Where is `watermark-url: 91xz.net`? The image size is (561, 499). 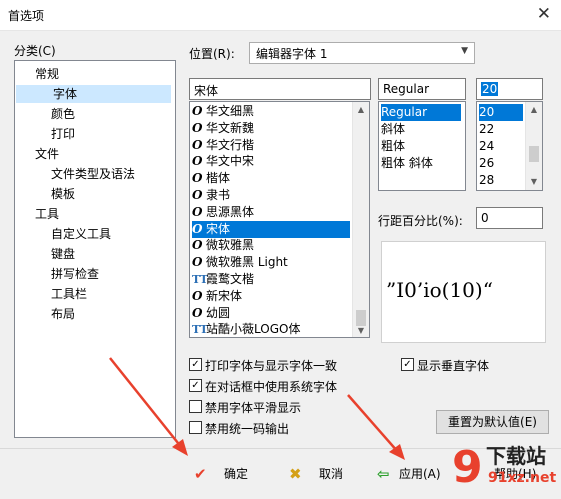
watermark-url: 91xz.net is located at coordinates (522, 478).